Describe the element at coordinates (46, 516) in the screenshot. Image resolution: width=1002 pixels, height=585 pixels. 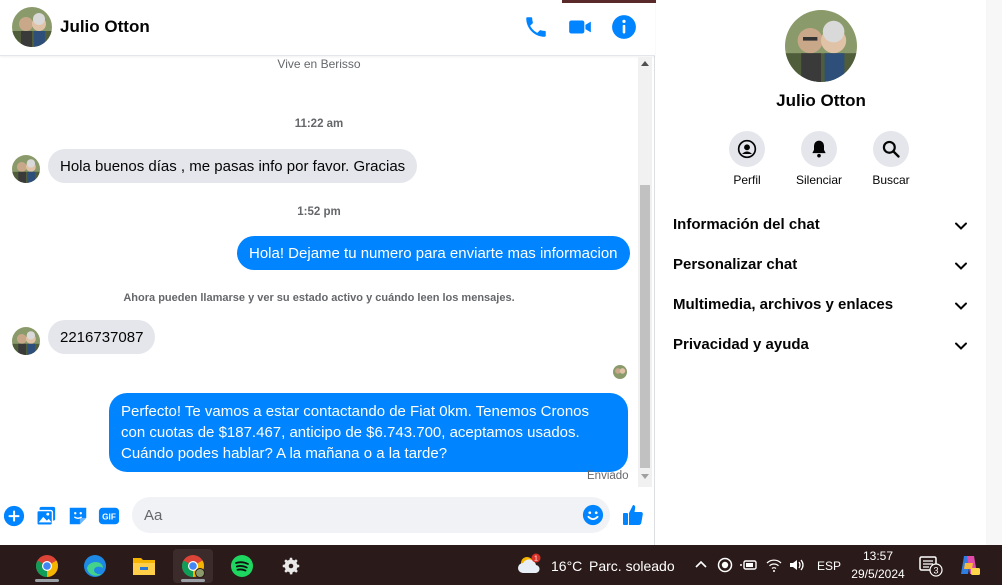
I see `photo-icon` at that location.